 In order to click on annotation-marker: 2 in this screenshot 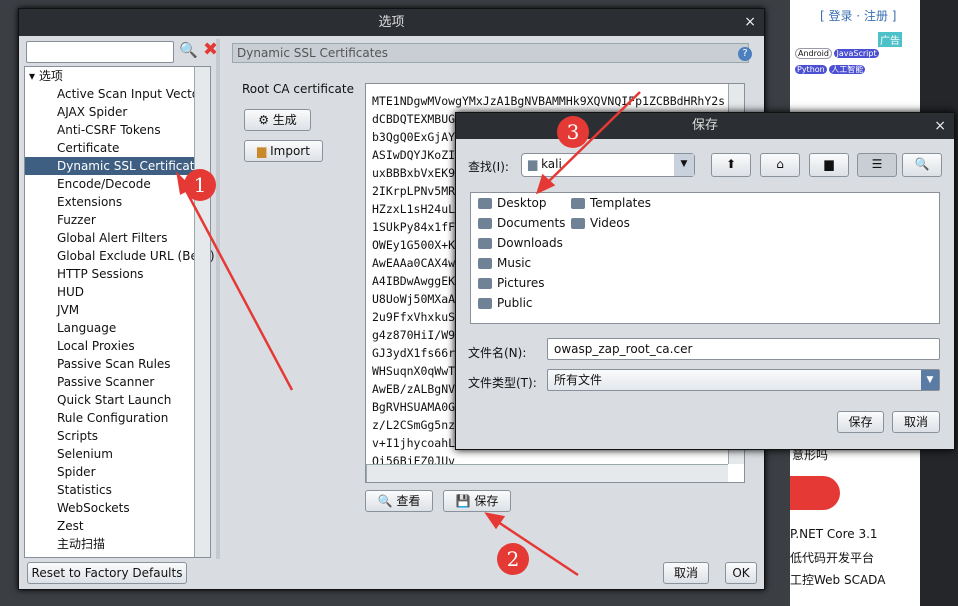, I will do `click(513, 559)`.